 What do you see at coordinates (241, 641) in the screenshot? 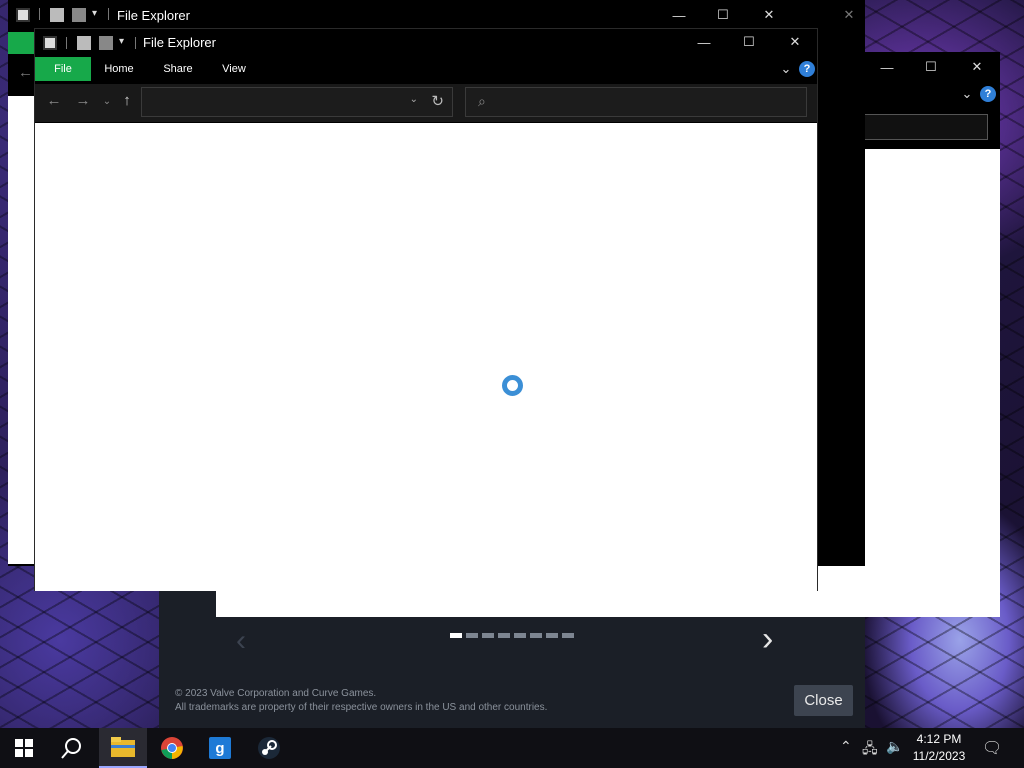
I see `previous-arrow-icon: ‹` at bounding box center [241, 641].